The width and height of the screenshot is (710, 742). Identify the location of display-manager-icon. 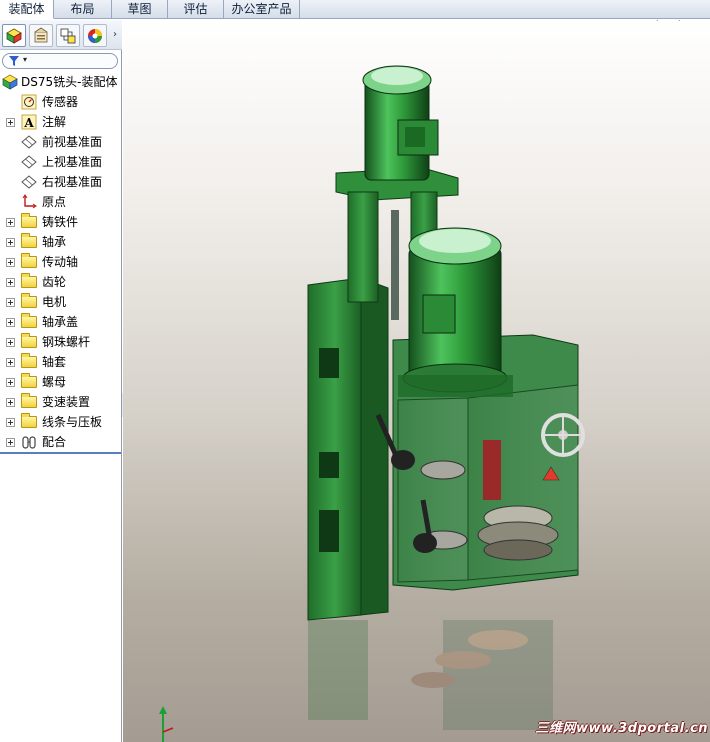
(95, 35).